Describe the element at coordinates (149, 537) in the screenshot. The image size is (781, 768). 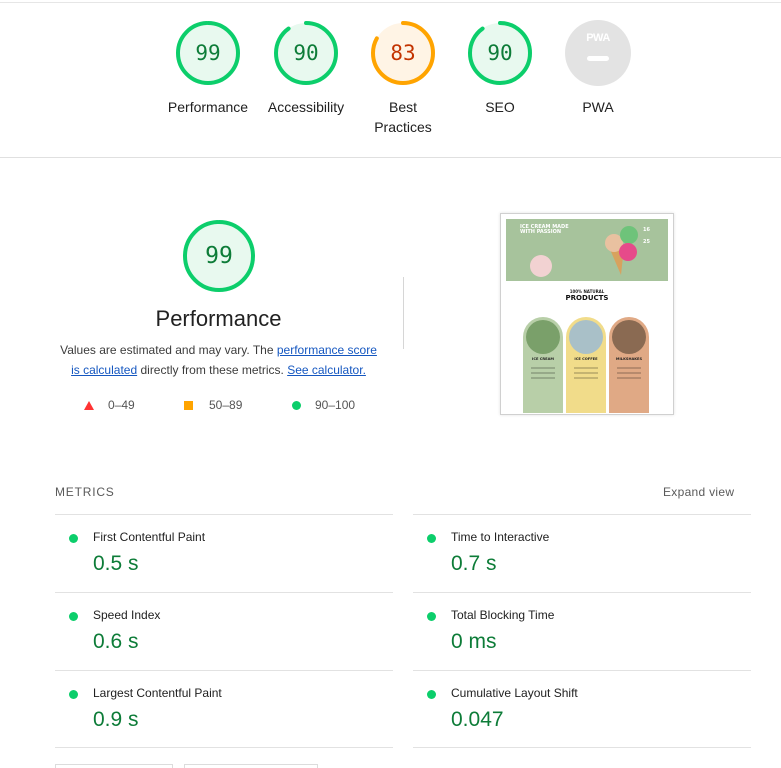
I see `metric-name: First Contentful Paint` at that location.